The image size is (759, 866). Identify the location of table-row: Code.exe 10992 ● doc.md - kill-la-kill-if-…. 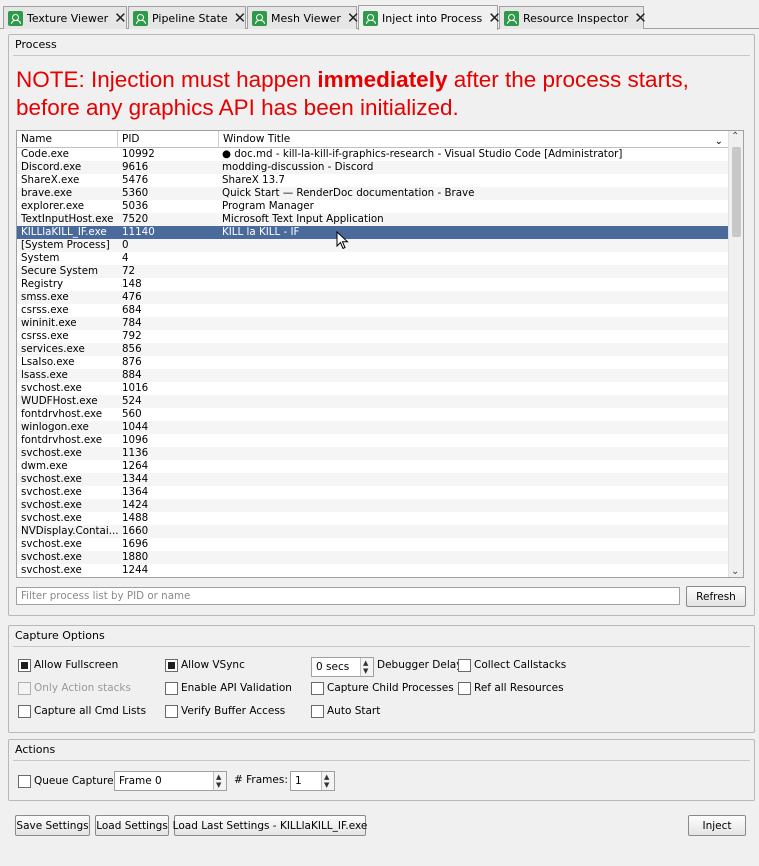
(373, 154).